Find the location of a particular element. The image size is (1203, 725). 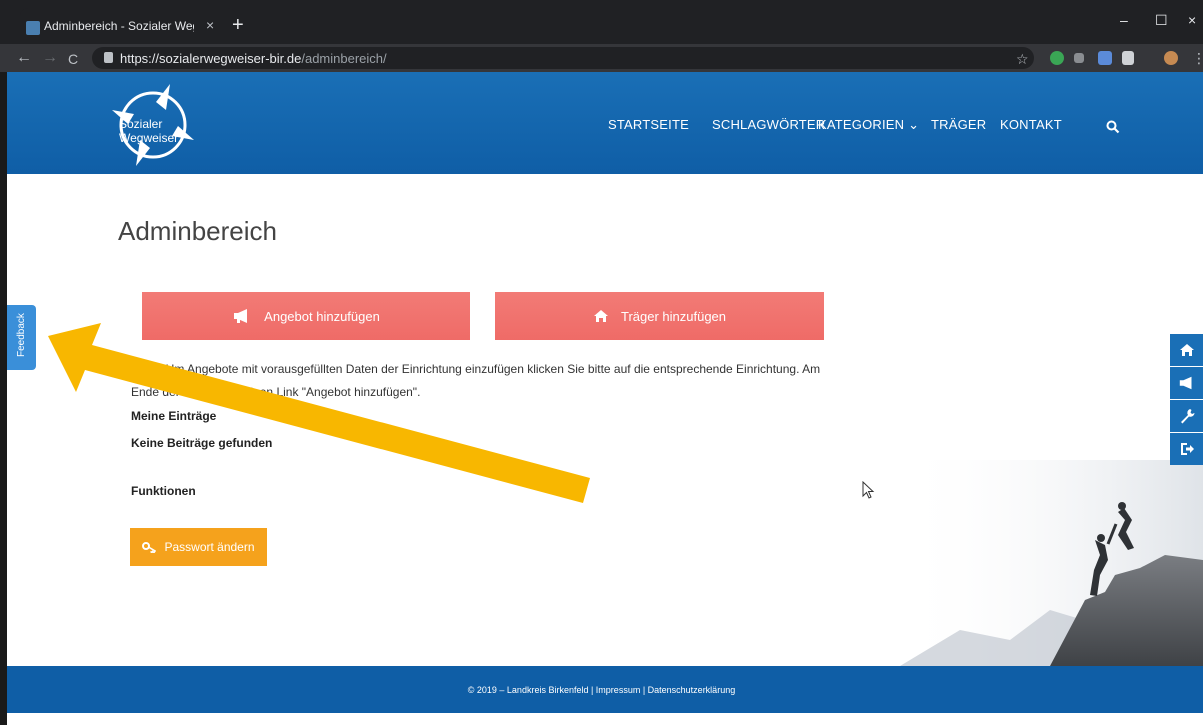

nav-kontakt: KONTAKT is located at coordinates (1031, 124).